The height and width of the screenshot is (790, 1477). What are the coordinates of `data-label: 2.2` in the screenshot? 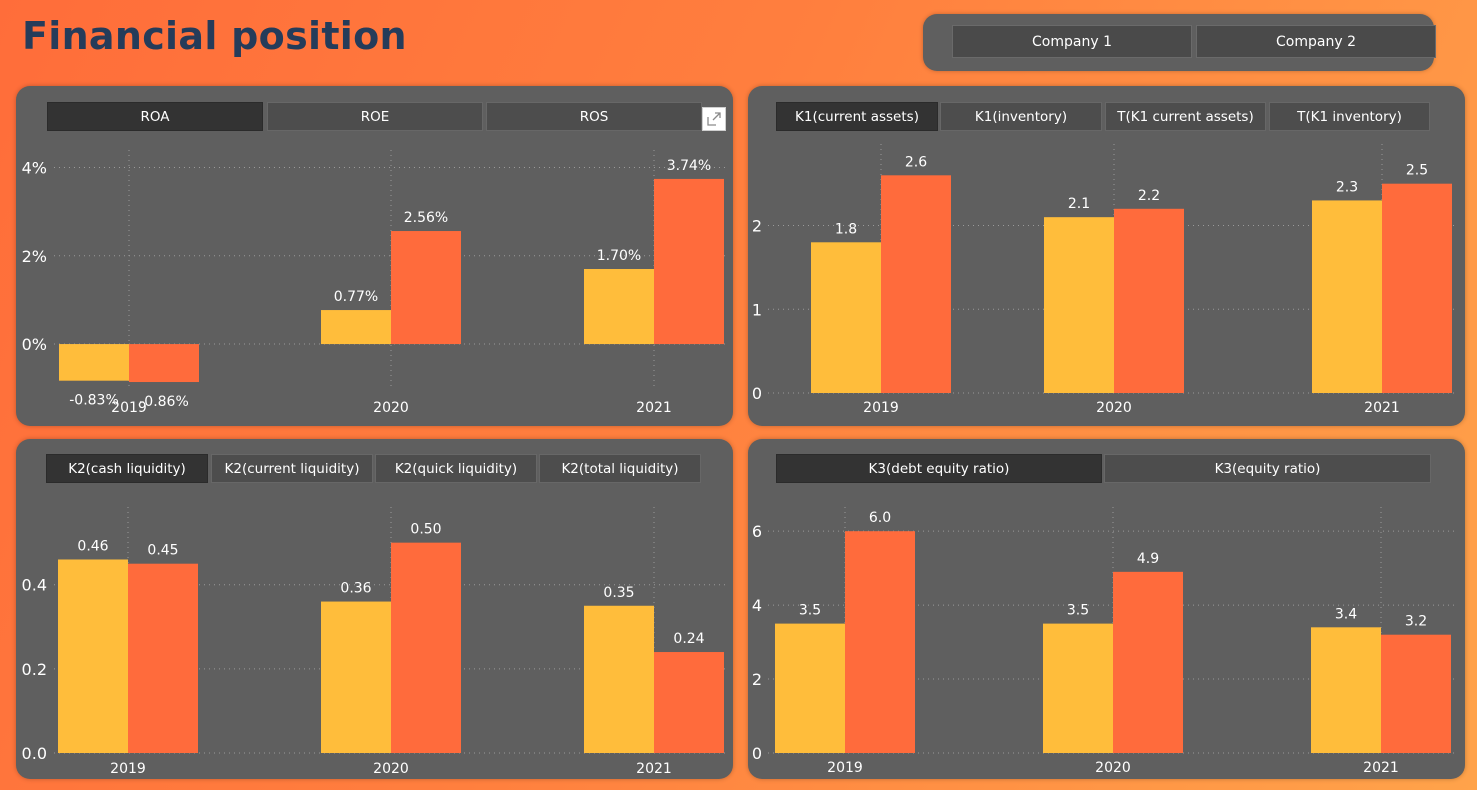 It's located at (1149, 196).